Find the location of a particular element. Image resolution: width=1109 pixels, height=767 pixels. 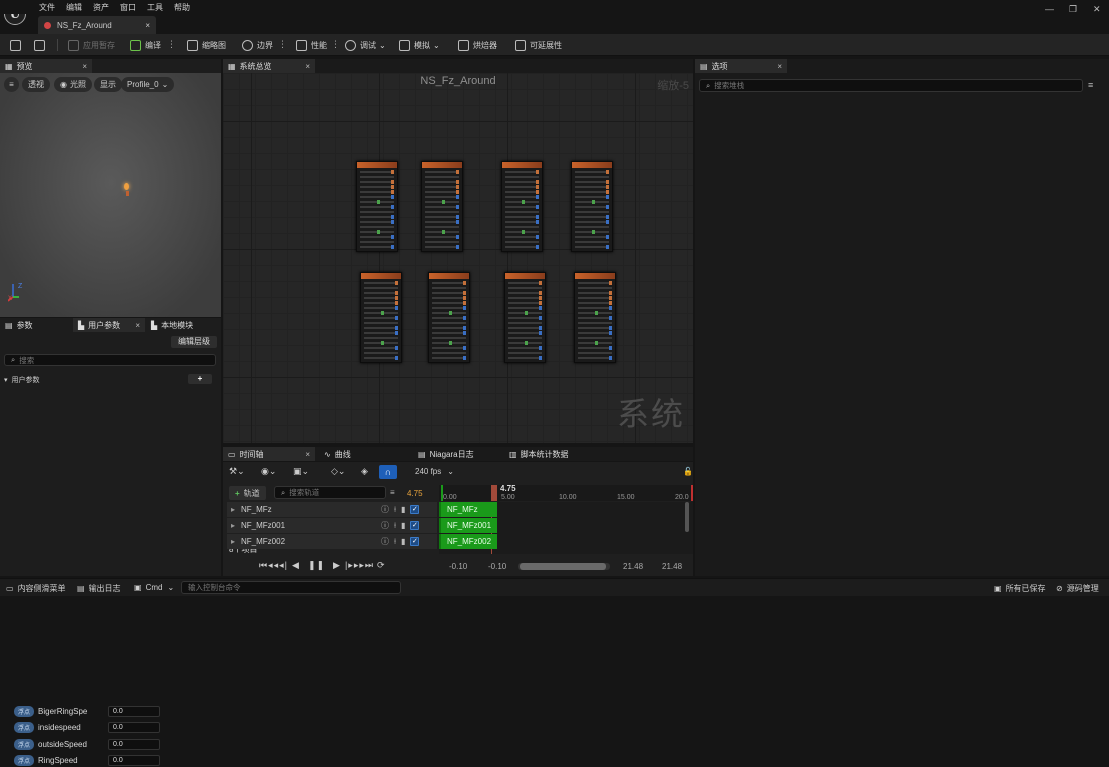

performance-button: 性能 is located at coordinates (311, 45).